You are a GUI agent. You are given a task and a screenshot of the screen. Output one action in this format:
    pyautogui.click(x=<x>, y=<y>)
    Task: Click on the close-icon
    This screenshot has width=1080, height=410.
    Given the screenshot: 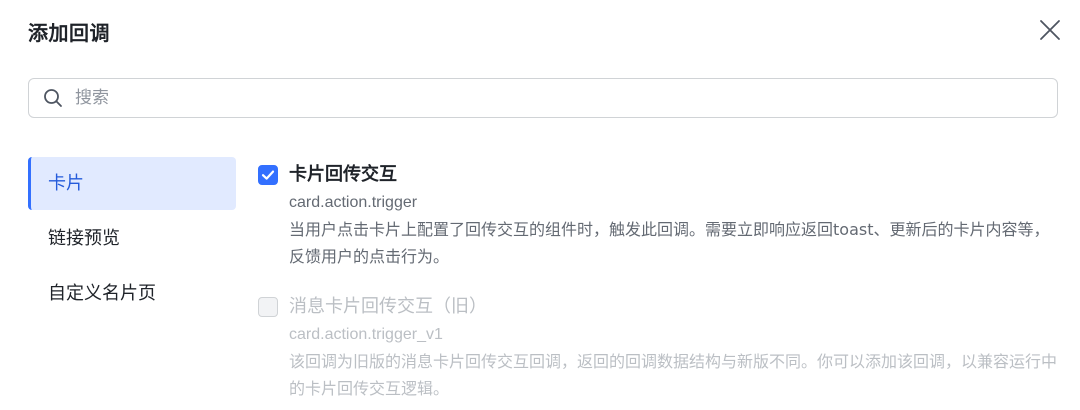 What is the action you would take?
    pyautogui.click(x=1050, y=30)
    